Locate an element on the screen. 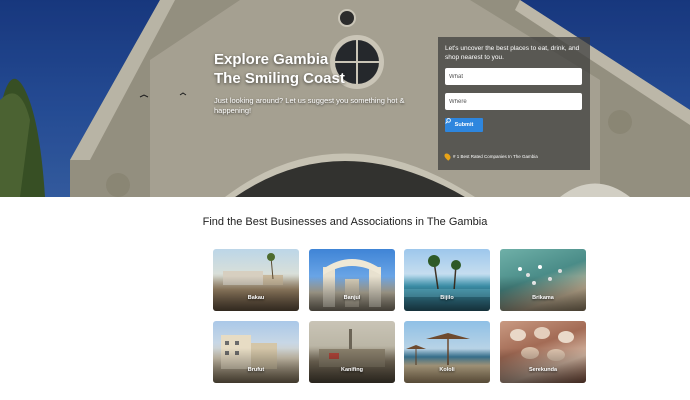 This screenshot has width=690, height=400. location-card-brikama: Brikama is located at coordinates (543, 280).